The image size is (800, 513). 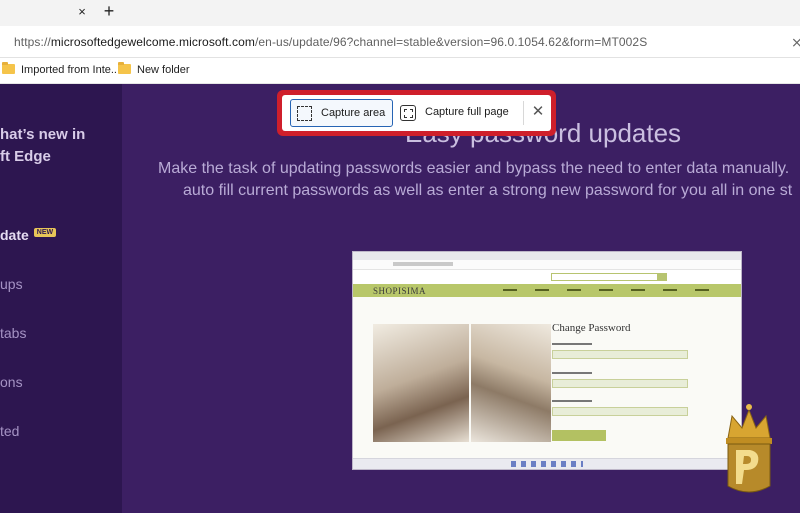 What do you see at coordinates (620, 383) in the screenshot?
I see `preview-field-new` at bounding box center [620, 383].